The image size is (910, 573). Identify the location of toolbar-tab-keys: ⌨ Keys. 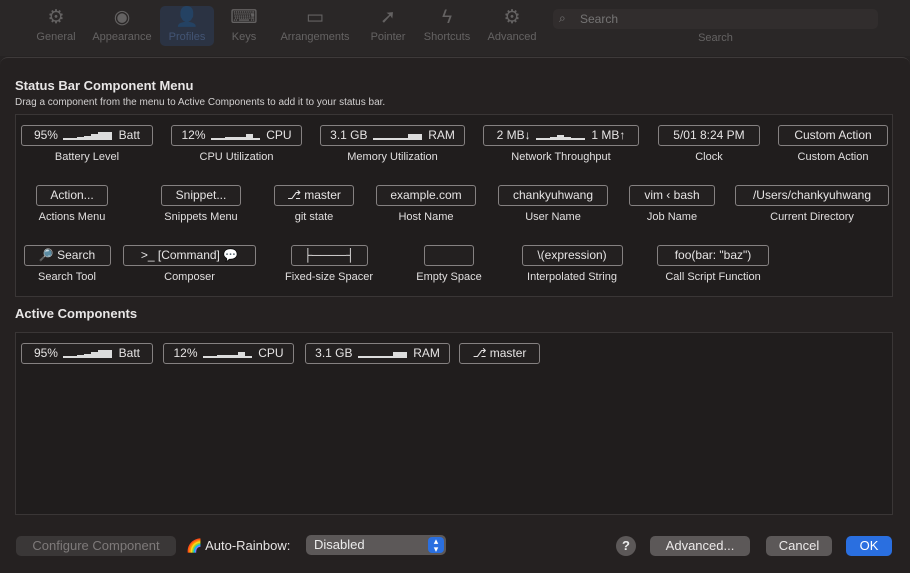
(244, 24).